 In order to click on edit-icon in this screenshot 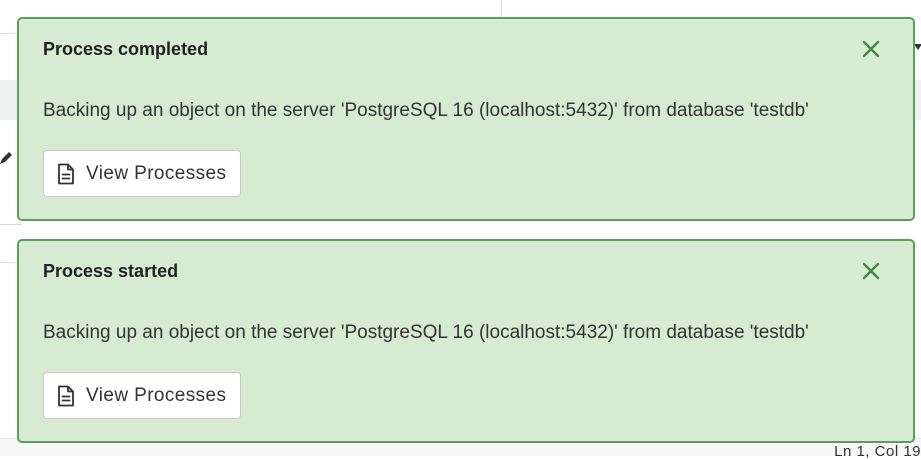, I will do `click(6, 158)`.